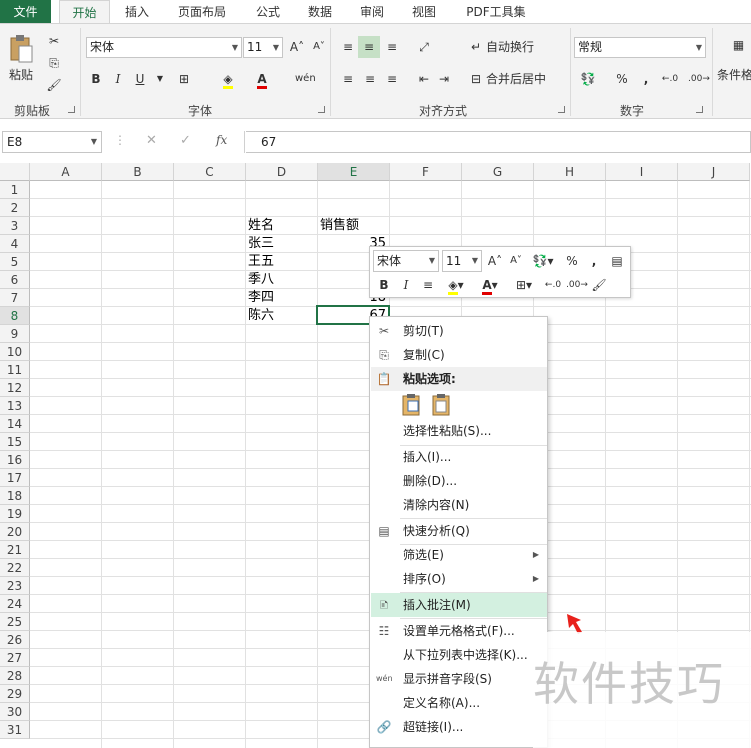 Image resolution: width=751 pixels, height=748 pixels. I want to click on row-header-15: 15, so click(15, 442).